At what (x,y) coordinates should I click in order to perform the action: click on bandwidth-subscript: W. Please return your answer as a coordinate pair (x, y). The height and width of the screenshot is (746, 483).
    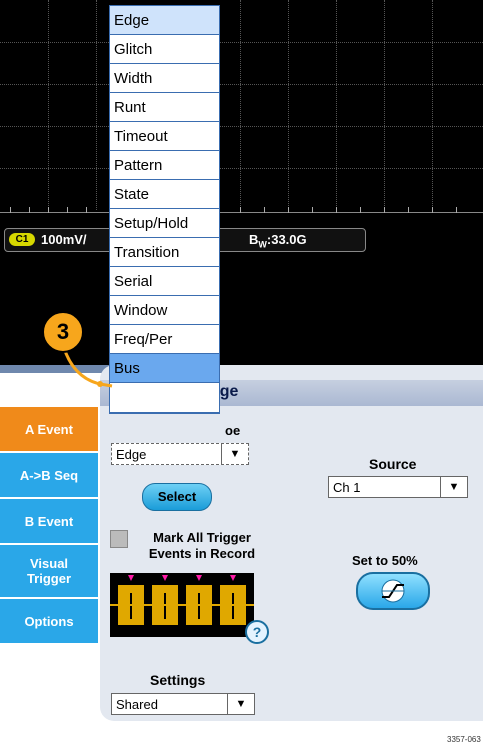
    Looking at the image, I should click on (262, 244).